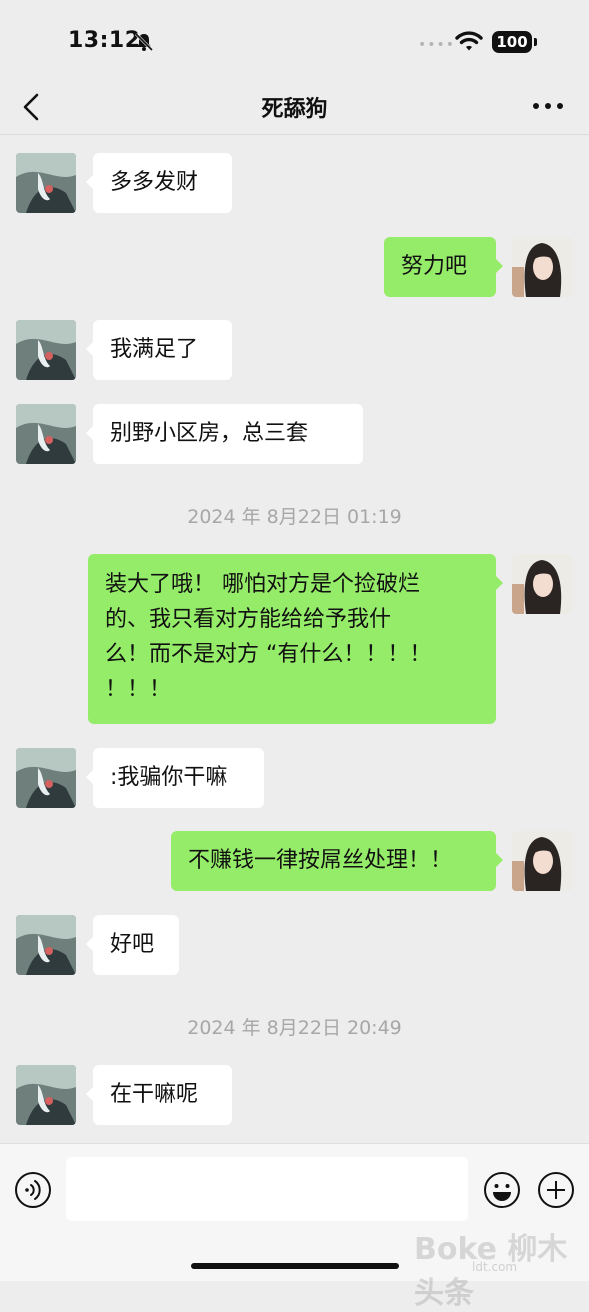 The width and height of the screenshot is (589, 1312). What do you see at coordinates (267, 1189) in the screenshot?
I see `message-text-field` at bounding box center [267, 1189].